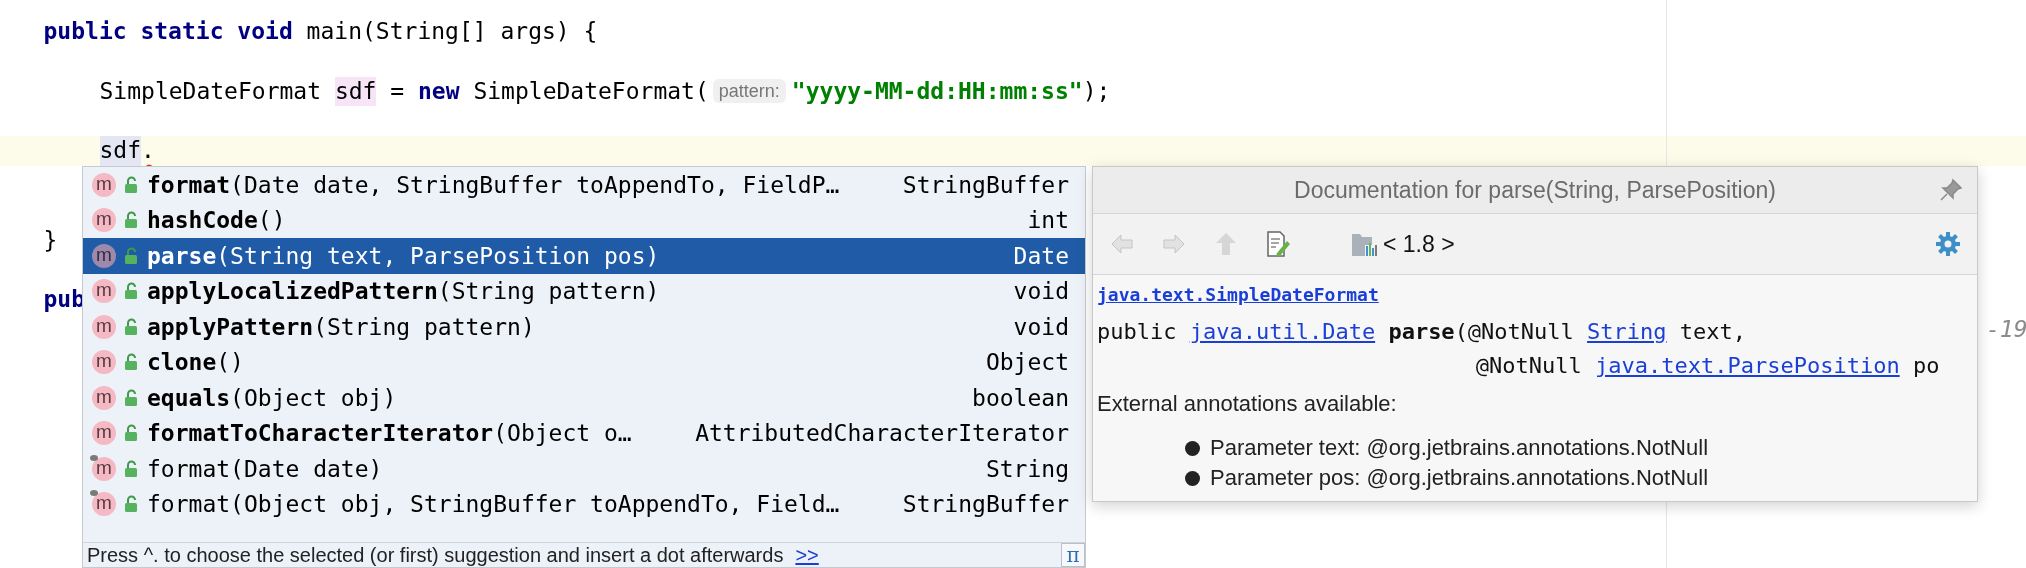 The width and height of the screenshot is (2026, 568). What do you see at coordinates (584, 291) in the screenshot?
I see `completion-item: m applyLocalizedPattern(String pattern) void` at bounding box center [584, 291].